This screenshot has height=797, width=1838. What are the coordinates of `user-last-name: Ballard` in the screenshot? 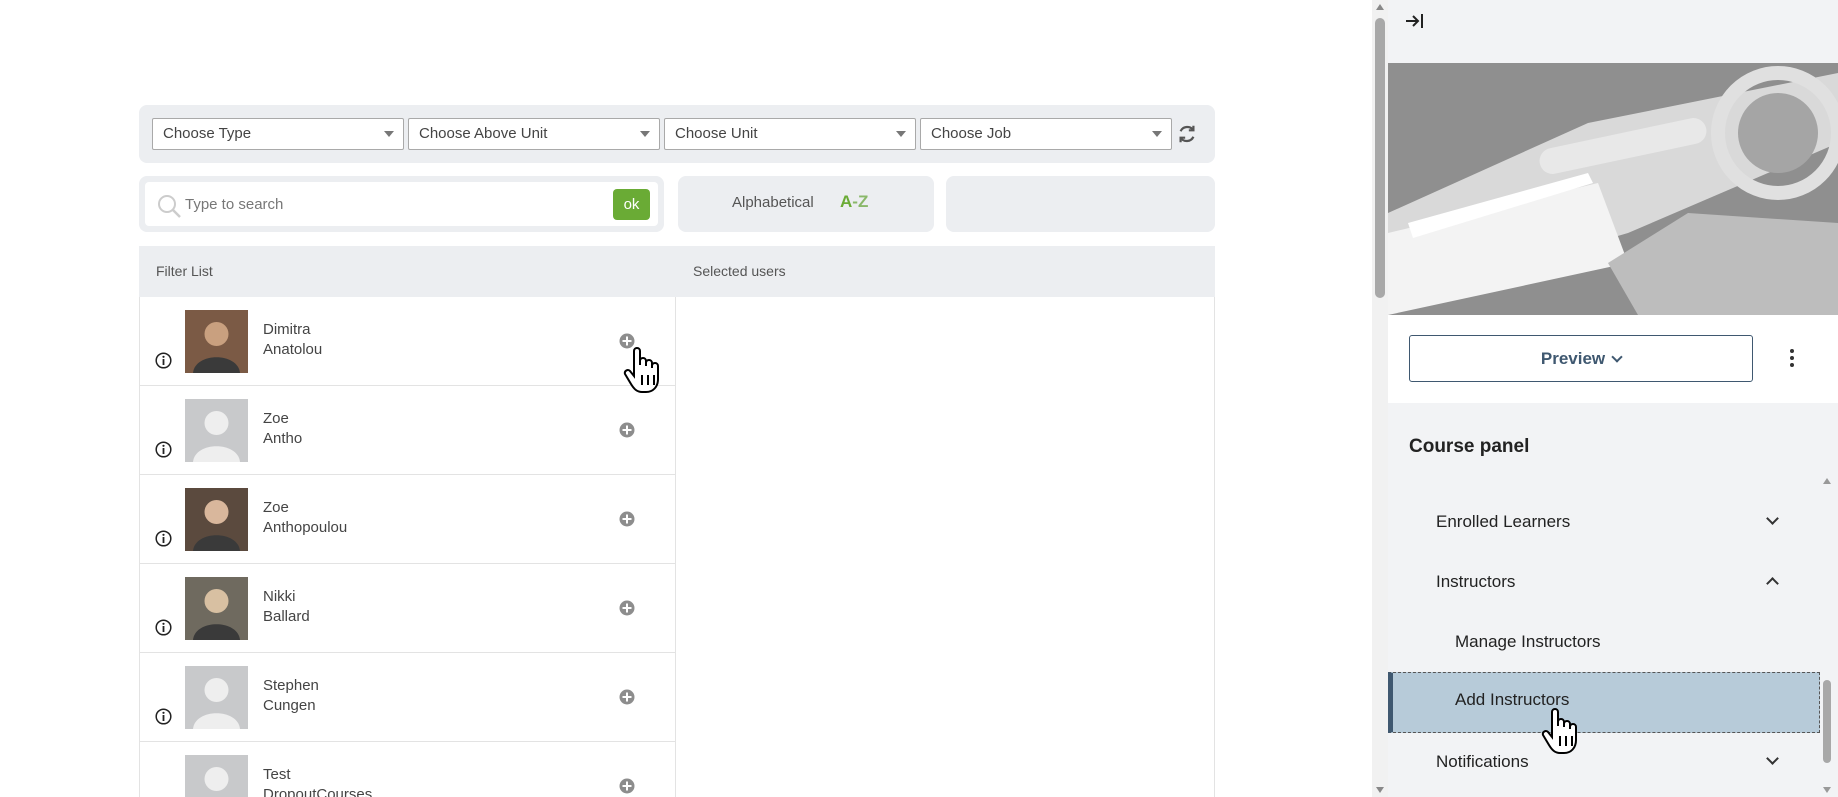 It's located at (286, 616).